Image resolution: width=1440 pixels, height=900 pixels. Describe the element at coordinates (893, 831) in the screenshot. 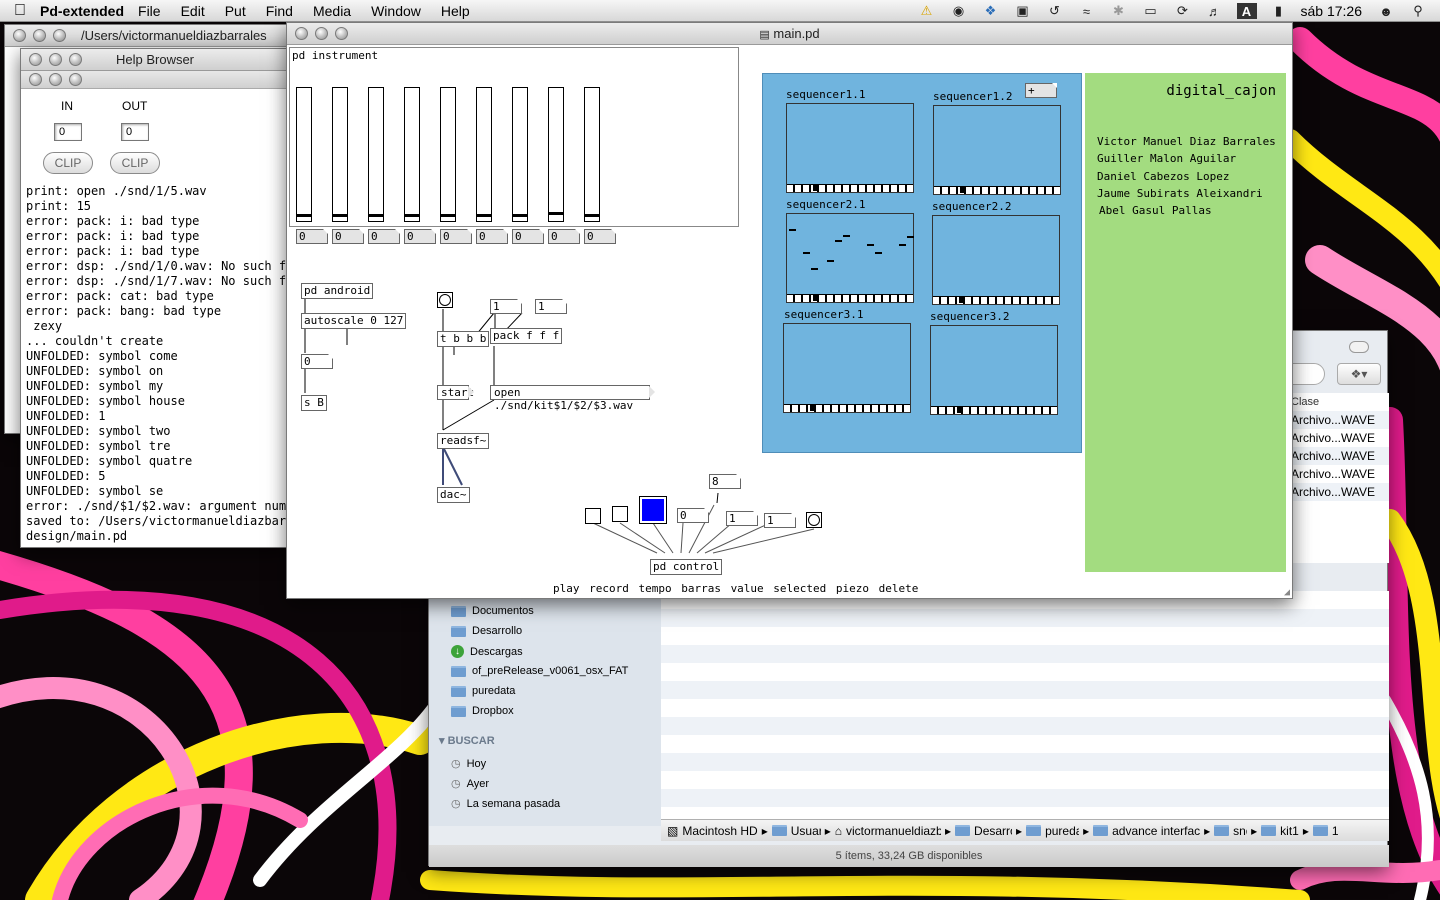

I see `path-item: victormanueldiazbarrales` at that location.